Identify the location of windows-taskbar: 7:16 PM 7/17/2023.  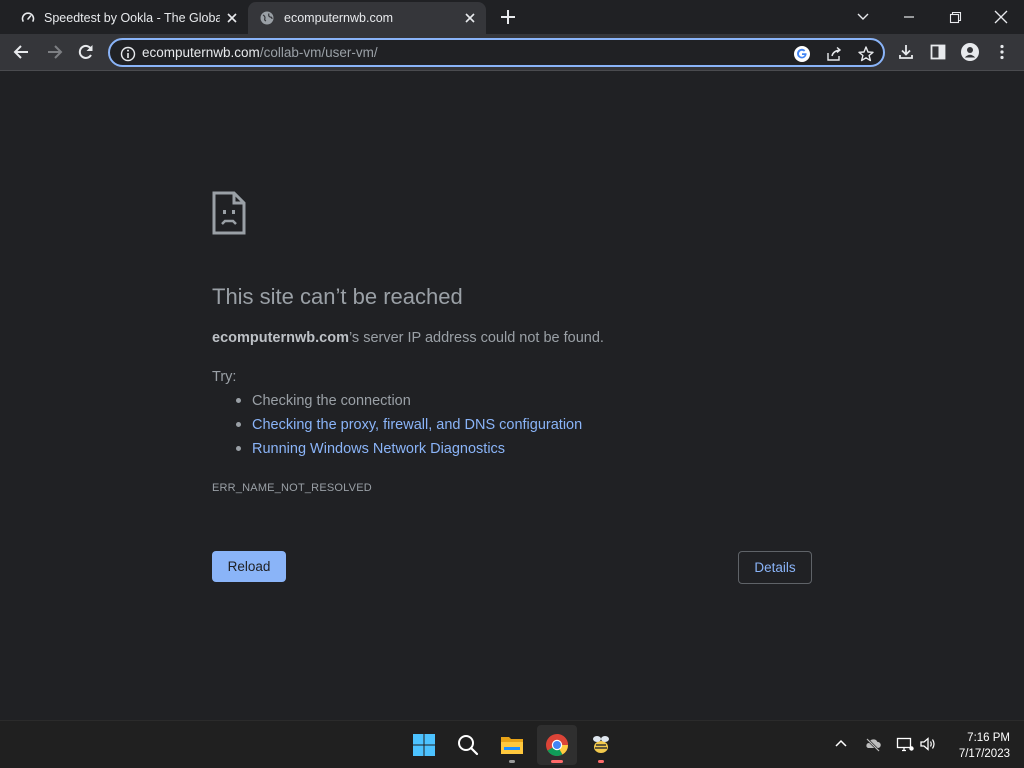
(512, 744).